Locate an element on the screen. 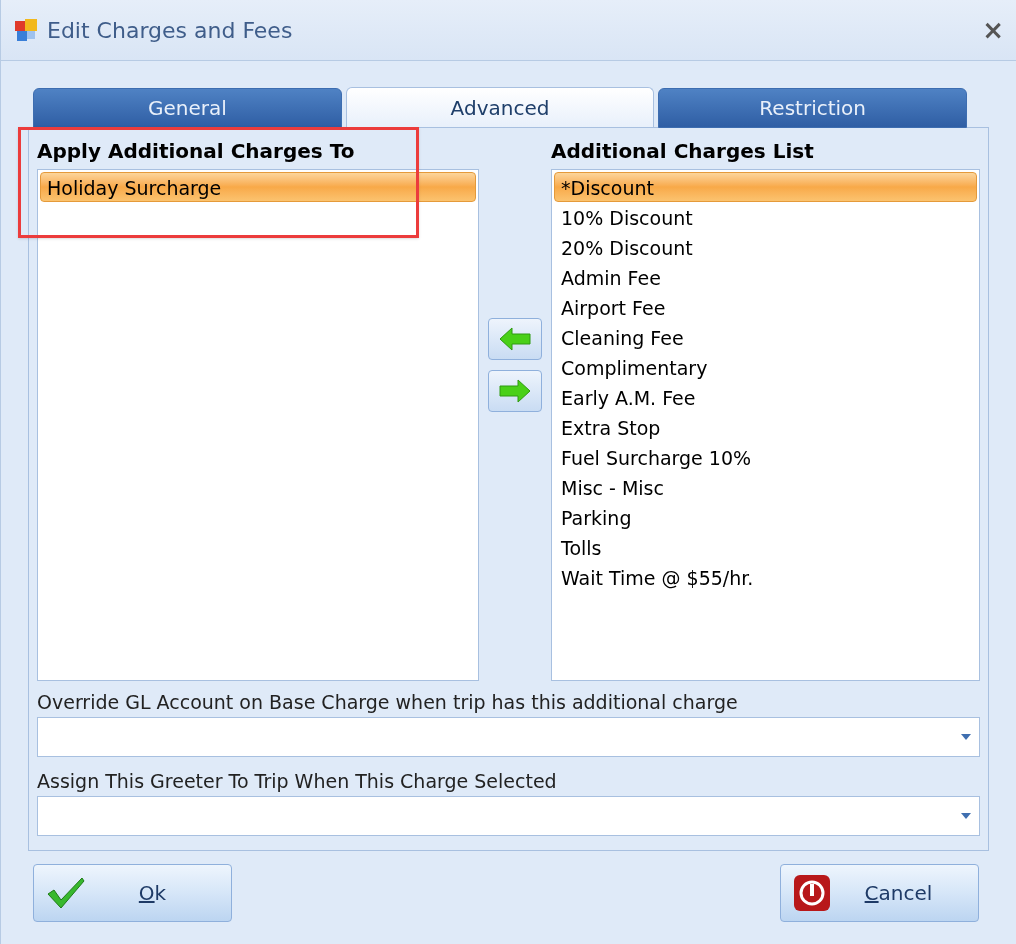  tab: General is located at coordinates (187, 108).